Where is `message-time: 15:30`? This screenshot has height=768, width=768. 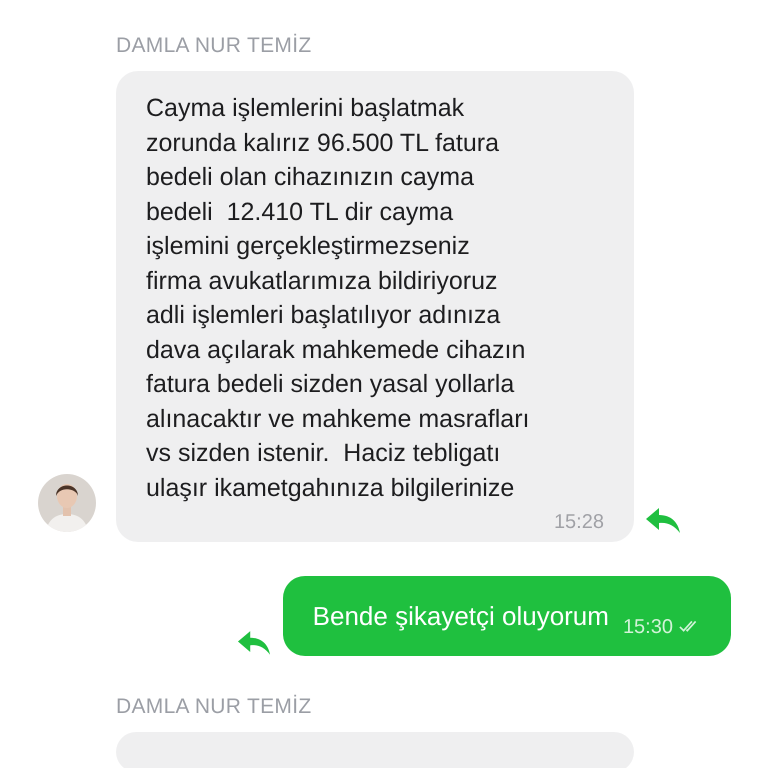
message-time: 15:30 is located at coordinates (647, 627).